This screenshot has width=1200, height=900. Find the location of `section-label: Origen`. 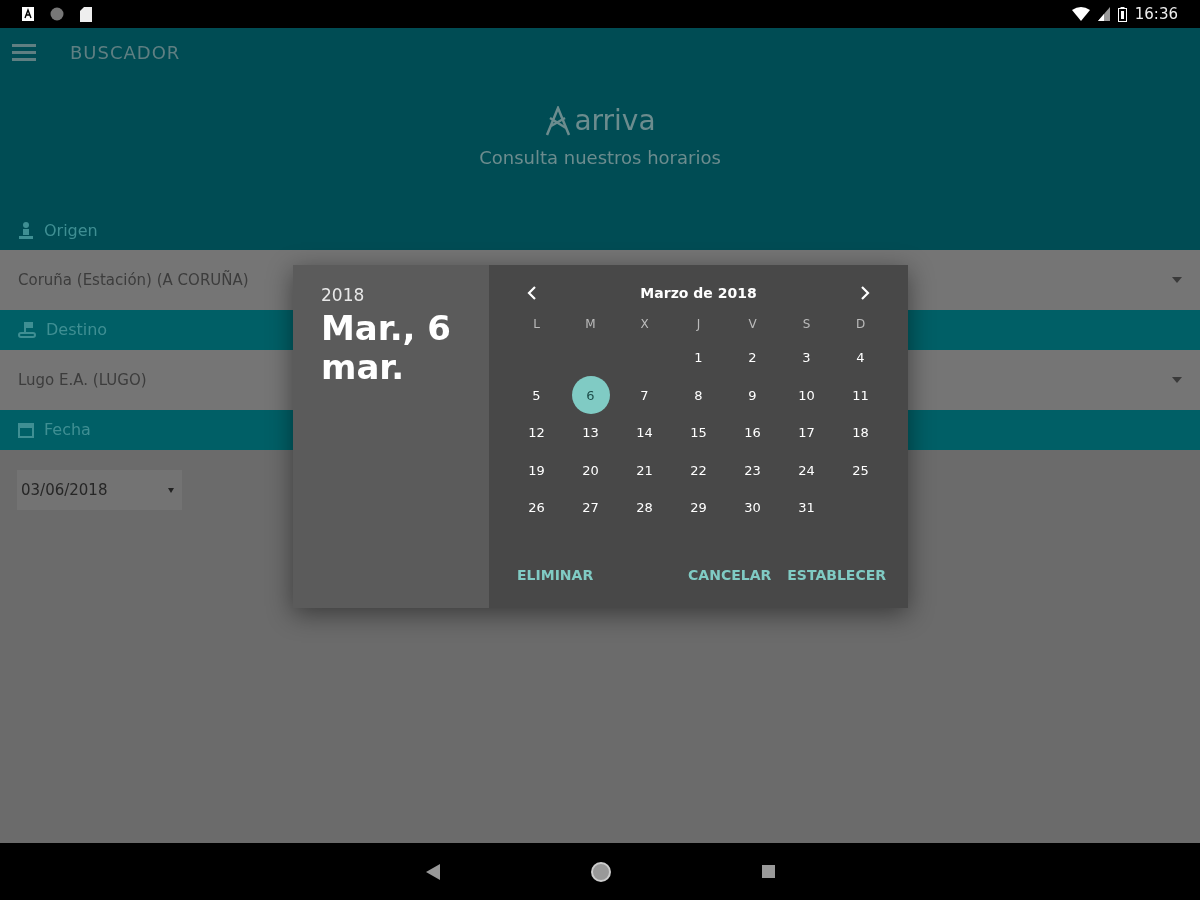

section-label: Origen is located at coordinates (71, 231).